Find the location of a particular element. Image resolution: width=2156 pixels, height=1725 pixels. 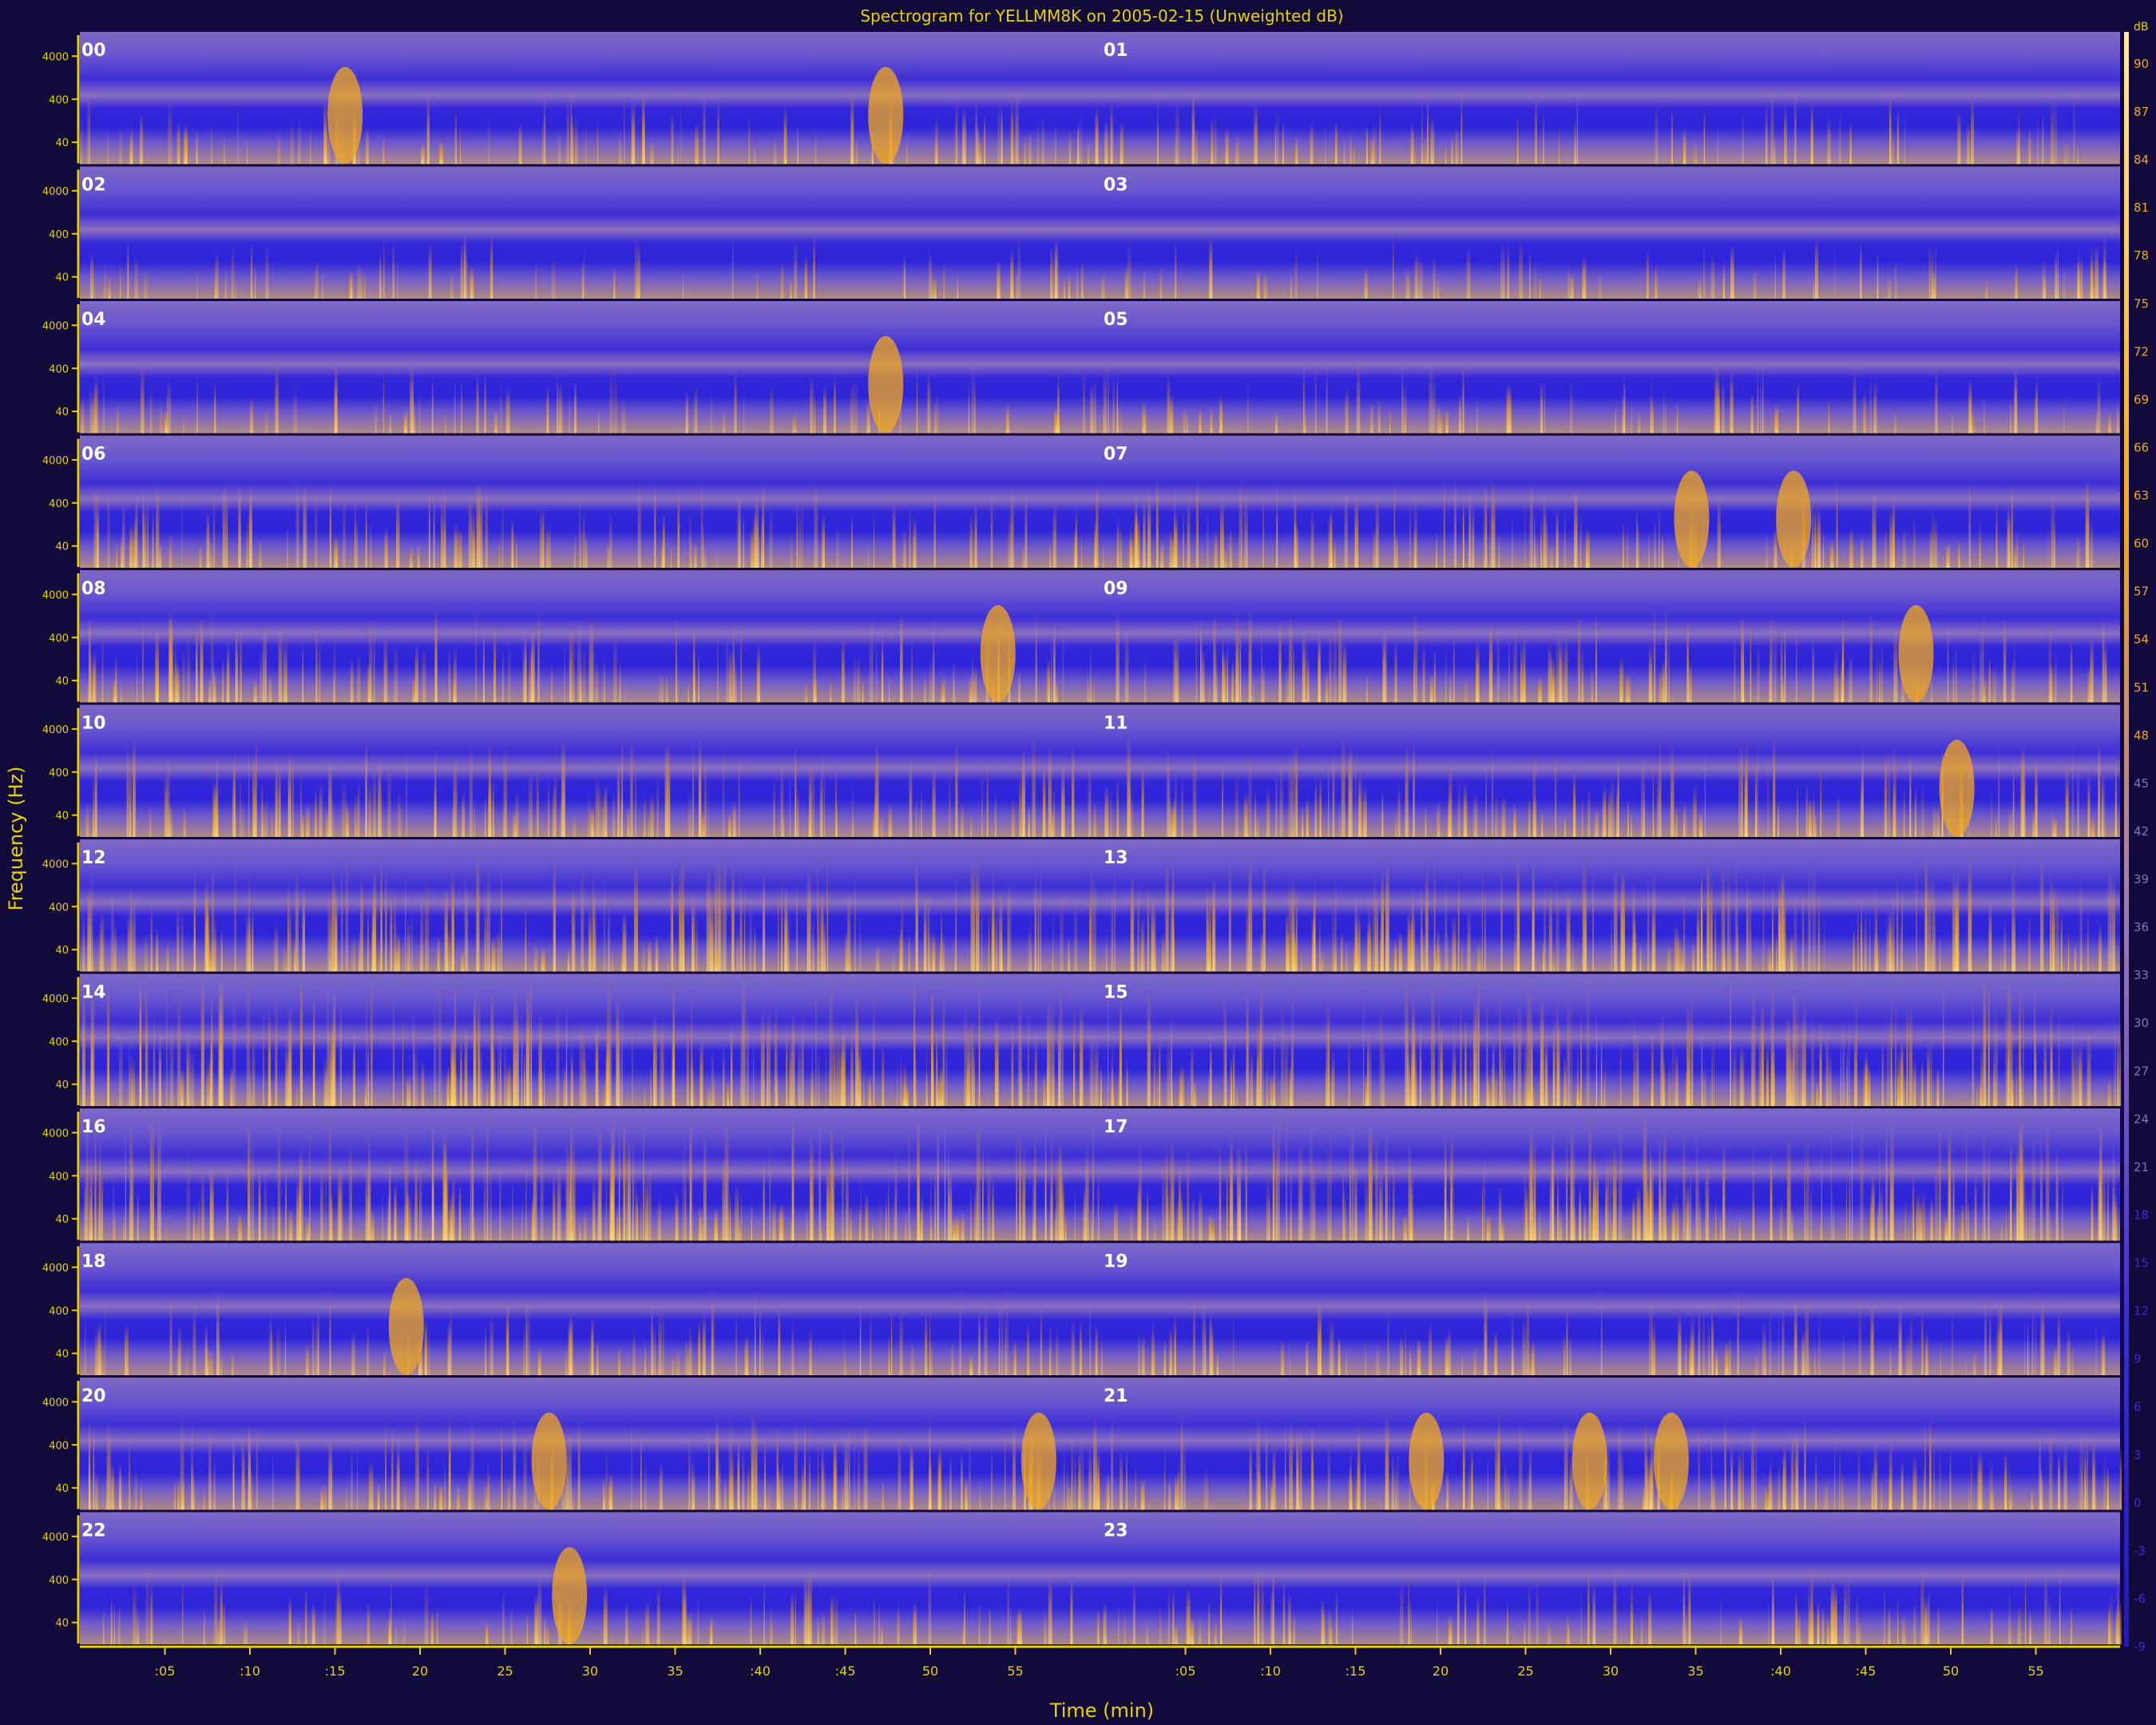

hour-label-right: 13 is located at coordinates (1116, 858).